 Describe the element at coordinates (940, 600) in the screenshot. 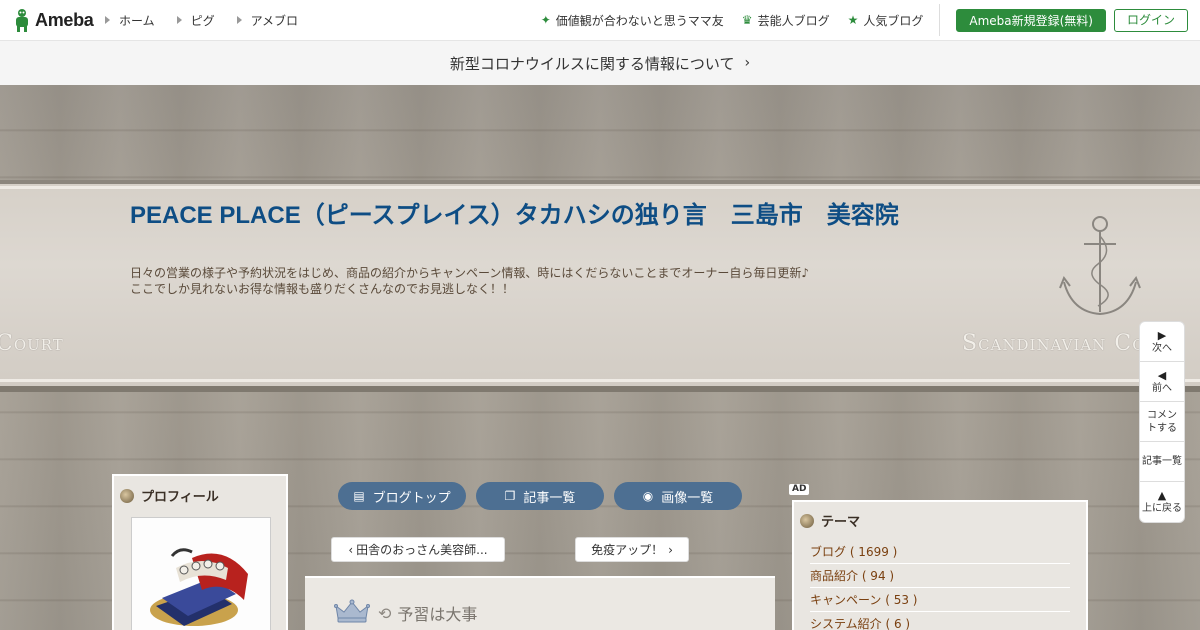

I see `theme-item: キャンペーン ( 53 )` at that location.